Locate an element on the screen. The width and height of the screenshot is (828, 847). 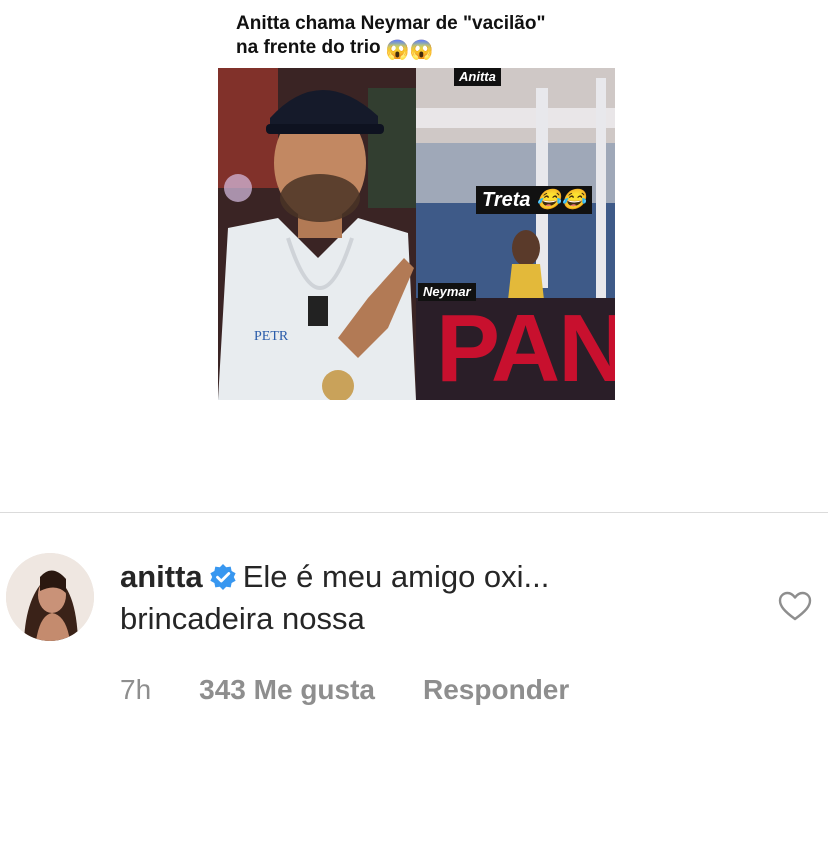
comment-time: 7h is located at coordinates (136, 689).